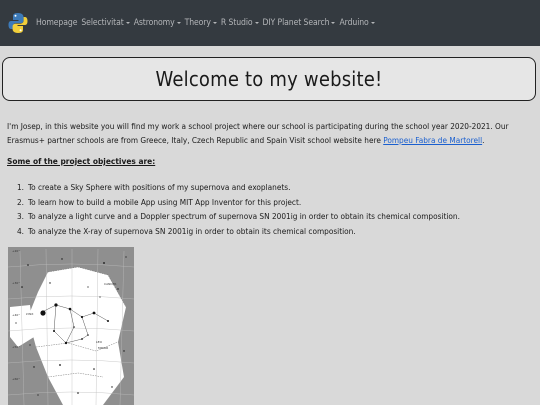  Describe the element at coordinates (197, 23) in the screenshot. I see `nav-item-label: Theory` at that location.